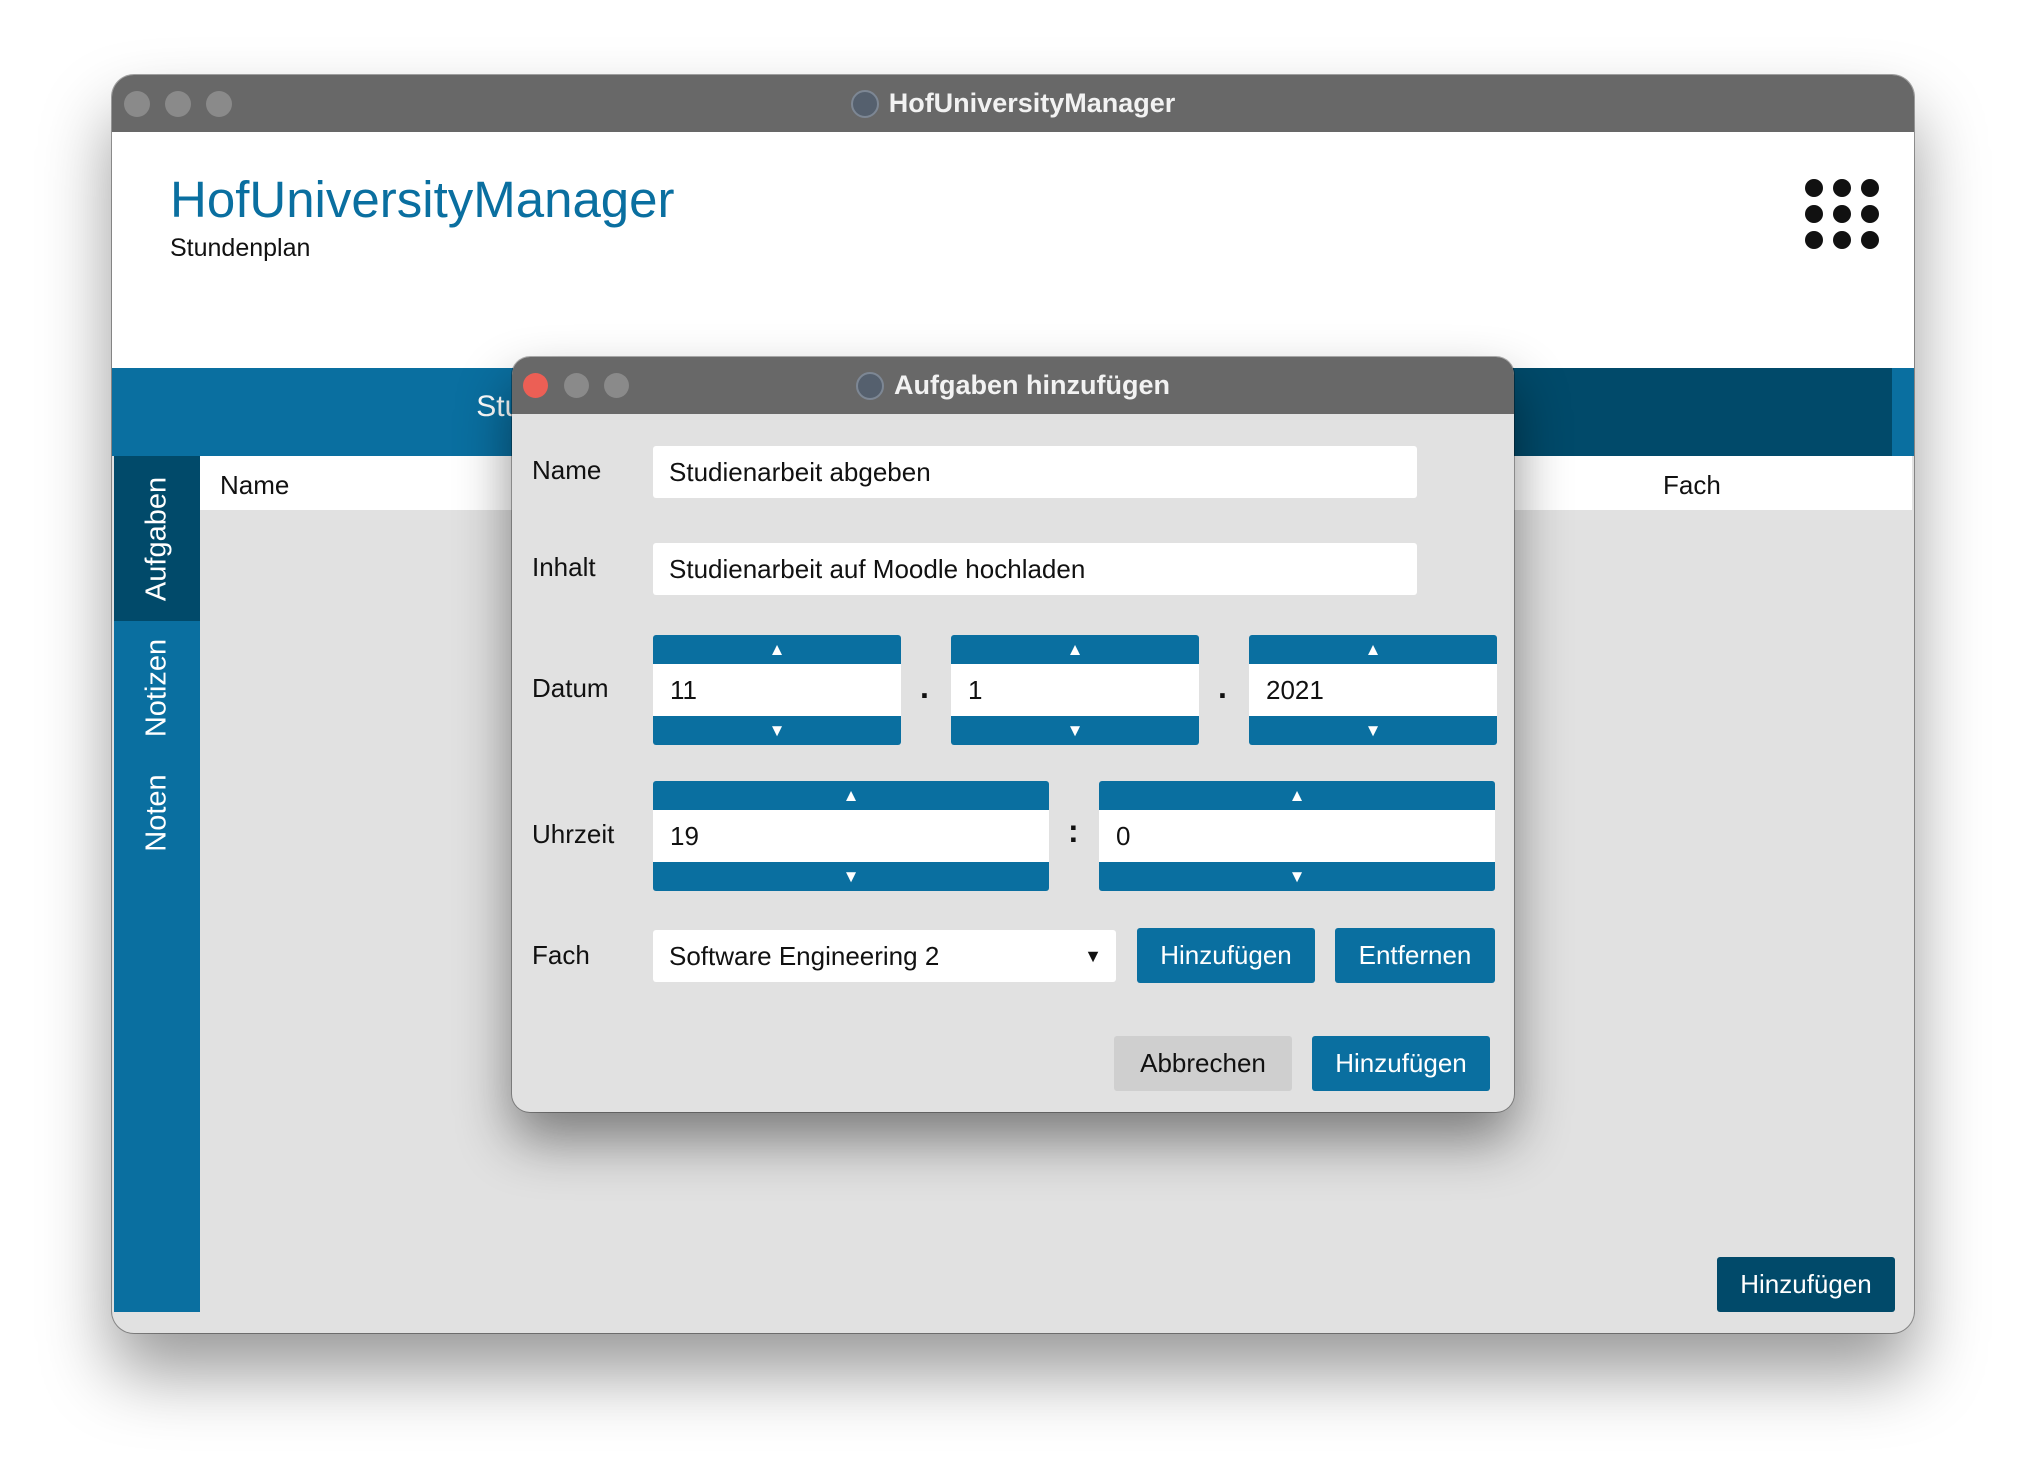 The image size is (2024, 1480). Describe the element at coordinates (1093, 956) in the screenshot. I see `chevron-down-icon: ▼` at that location.